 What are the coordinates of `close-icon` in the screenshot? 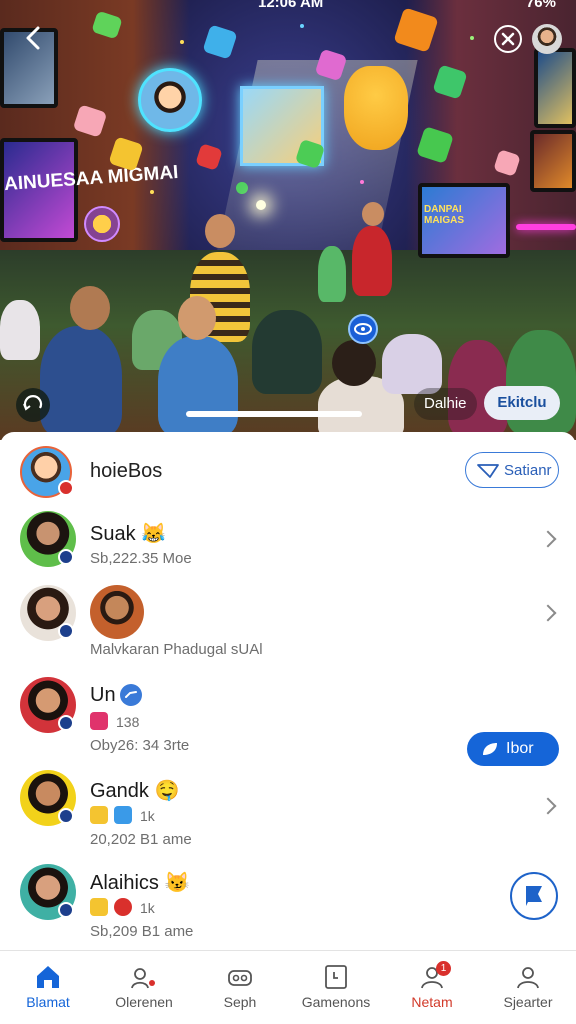 It's located at (508, 39).